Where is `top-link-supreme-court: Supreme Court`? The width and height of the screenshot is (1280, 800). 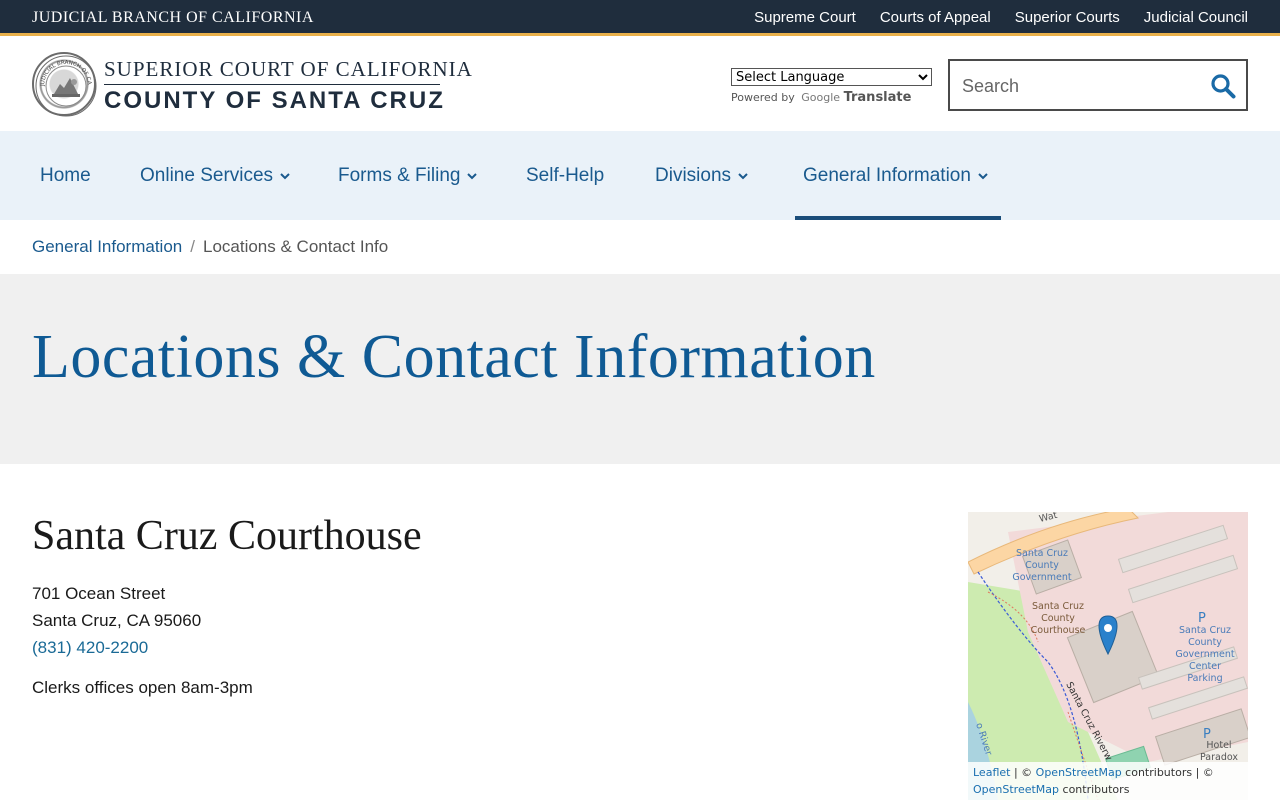 top-link-supreme-court: Supreme Court is located at coordinates (805, 17).